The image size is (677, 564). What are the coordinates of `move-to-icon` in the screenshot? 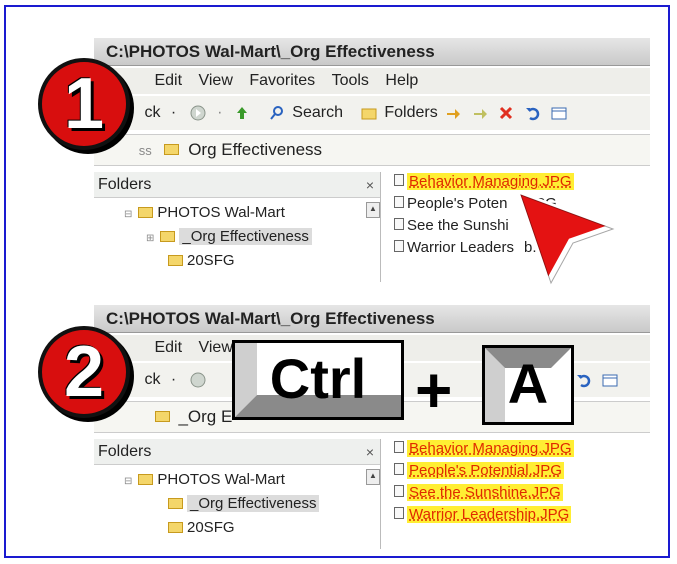 It's located at (453, 113).